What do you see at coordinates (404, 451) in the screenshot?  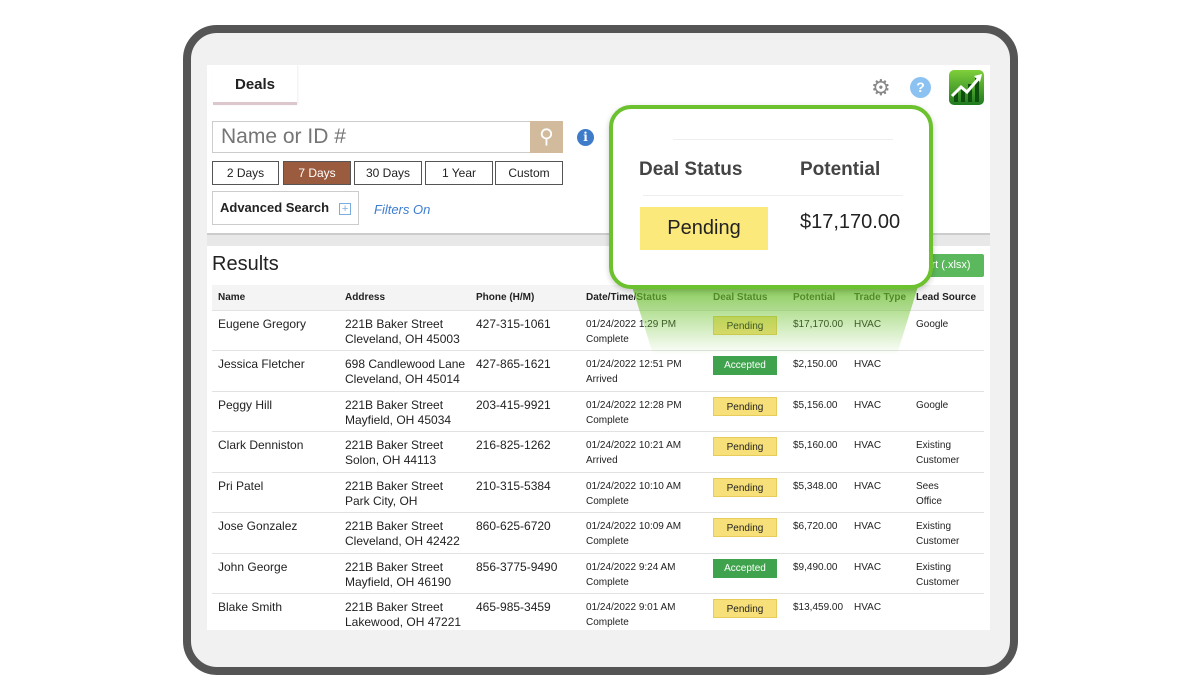 I see `cell-address: 221B Baker Street Solon, OH 44113` at bounding box center [404, 451].